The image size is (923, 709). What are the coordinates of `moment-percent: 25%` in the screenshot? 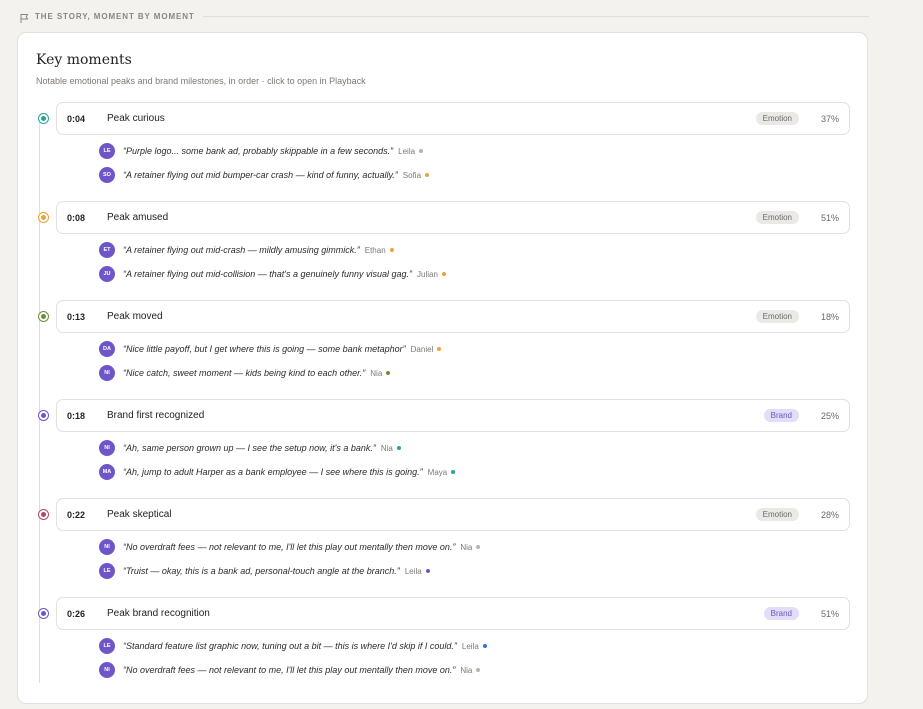 It's located at (829, 416).